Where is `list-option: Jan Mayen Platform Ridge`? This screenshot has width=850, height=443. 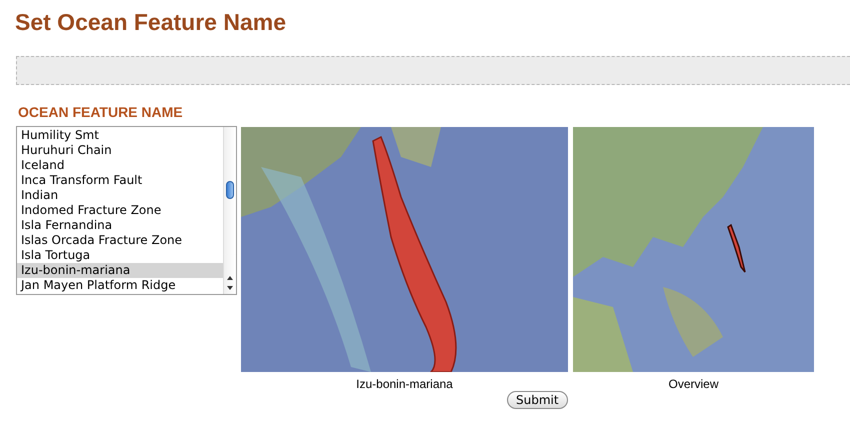
list-option: Jan Mayen Platform Ridge is located at coordinates (120, 285).